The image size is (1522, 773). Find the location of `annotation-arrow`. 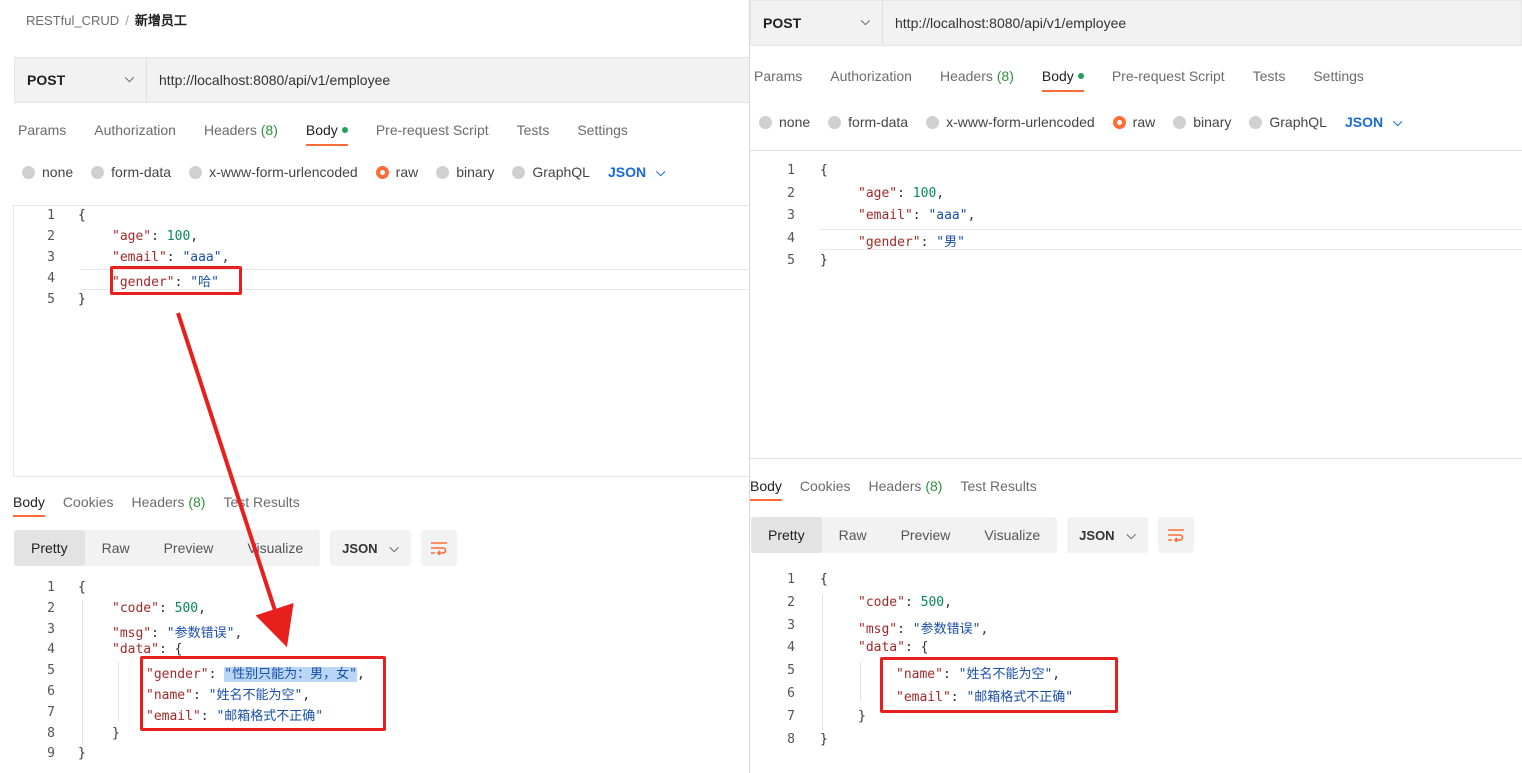

annotation-arrow is located at coordinates (235, 480).